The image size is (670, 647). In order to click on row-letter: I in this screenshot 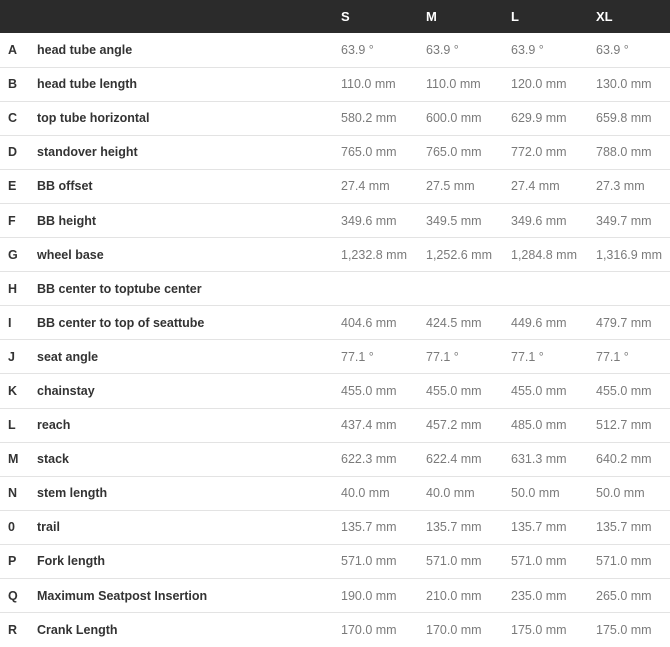, I will do `click(10, 322)`.